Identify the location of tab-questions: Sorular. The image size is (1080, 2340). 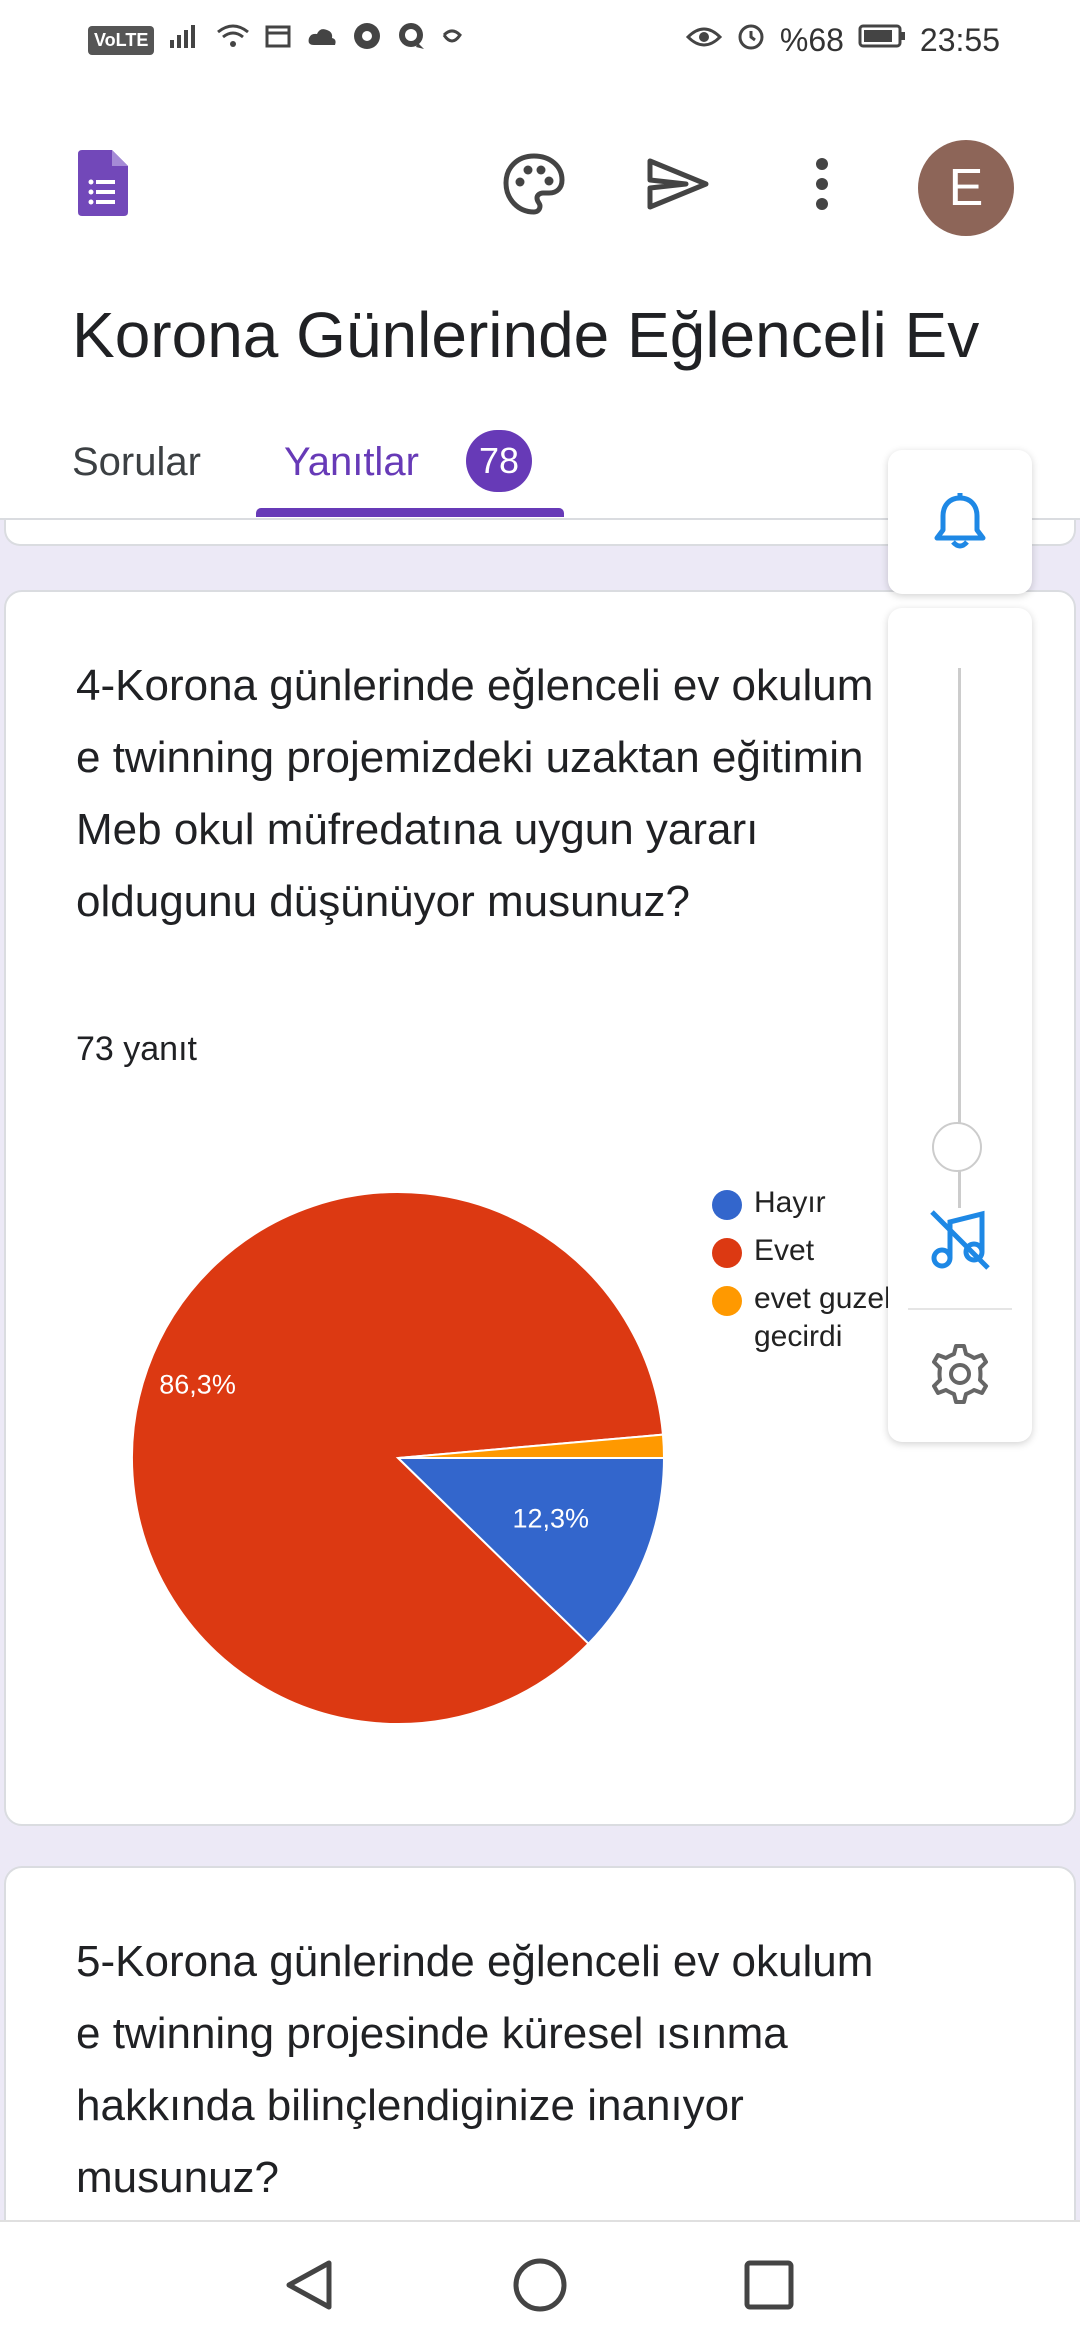
(136, 462).